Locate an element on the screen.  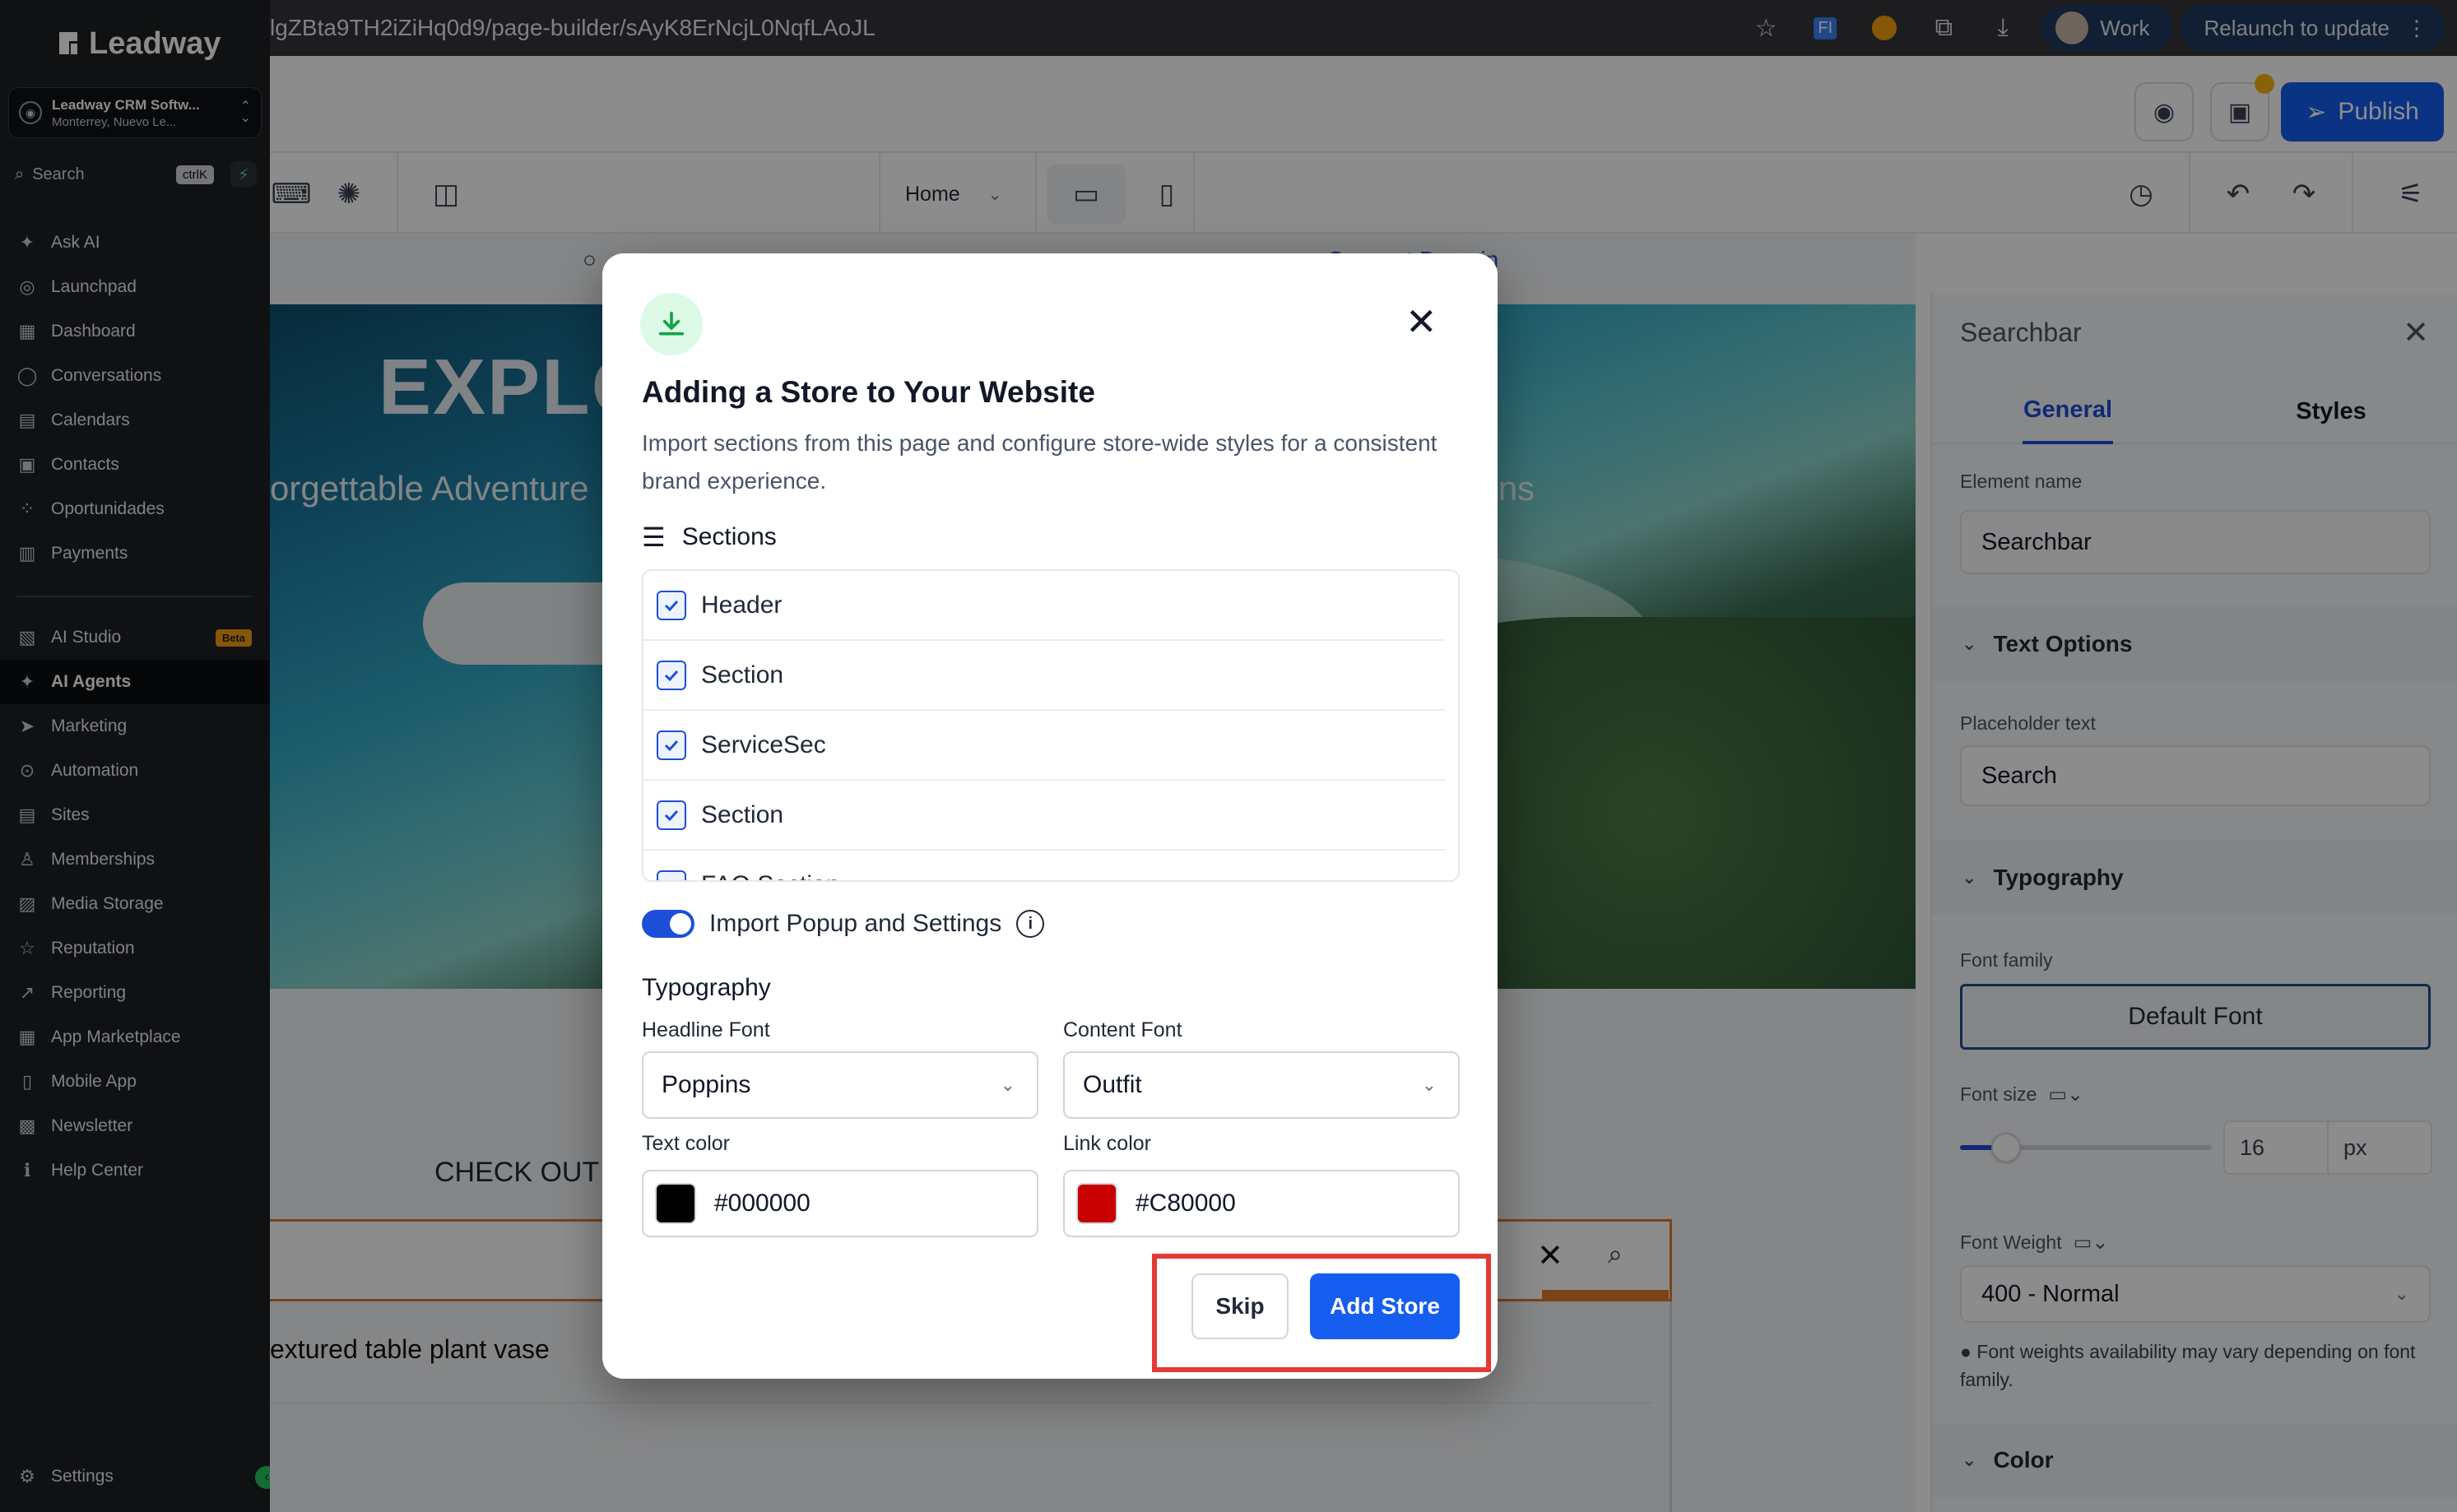
link-color-input: #C80000 is located at coordinates (1262, 1203).